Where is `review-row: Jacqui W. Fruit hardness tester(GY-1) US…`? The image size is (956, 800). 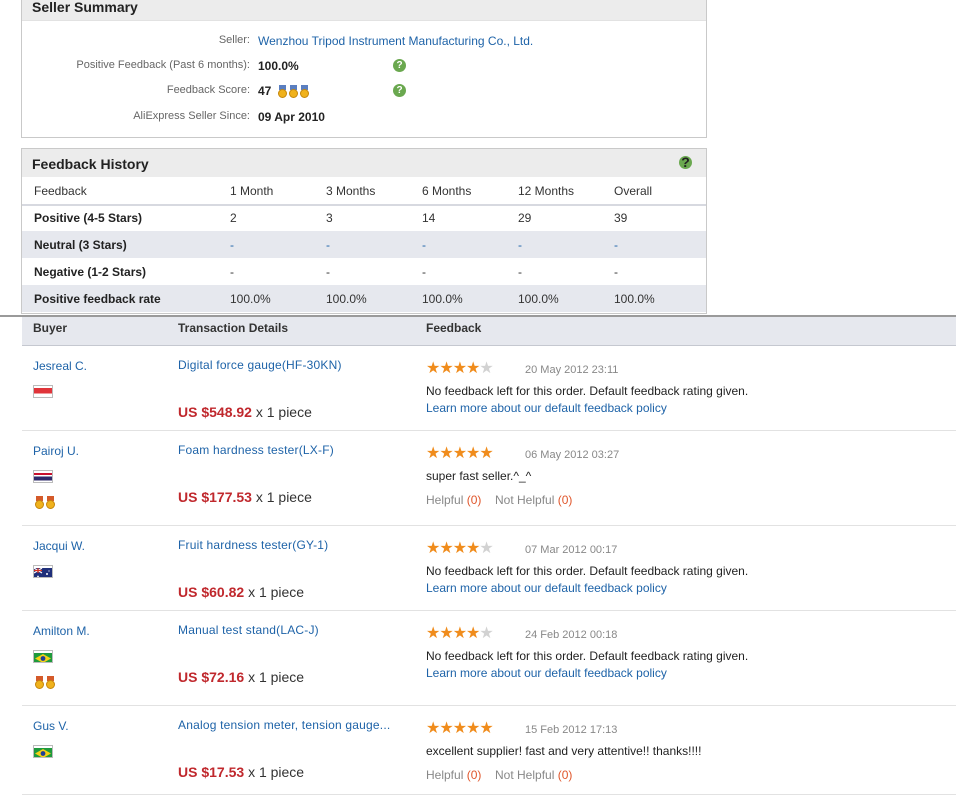
review-row: Jacqui W. Fruit hardness tester(GY-1) US… is located at coordinates (489, 568).